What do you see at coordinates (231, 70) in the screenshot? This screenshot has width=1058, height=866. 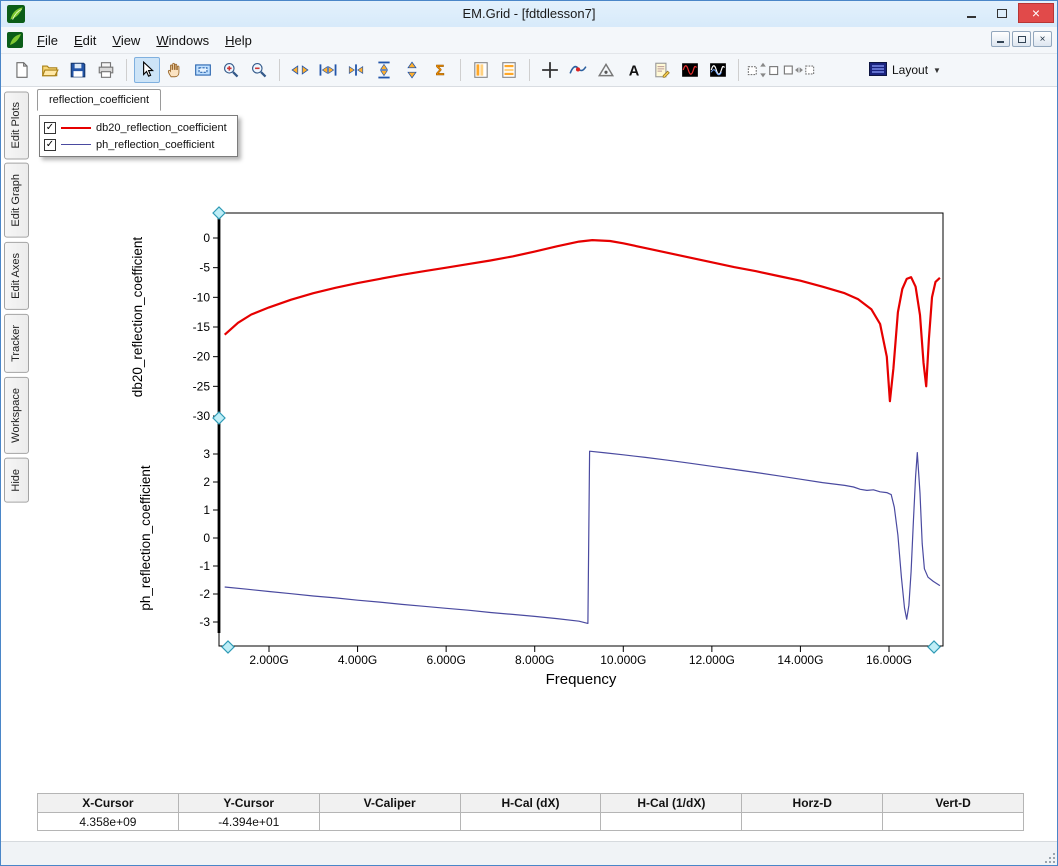 I see `zoom-in-icon` at bounding box center [231, 70].